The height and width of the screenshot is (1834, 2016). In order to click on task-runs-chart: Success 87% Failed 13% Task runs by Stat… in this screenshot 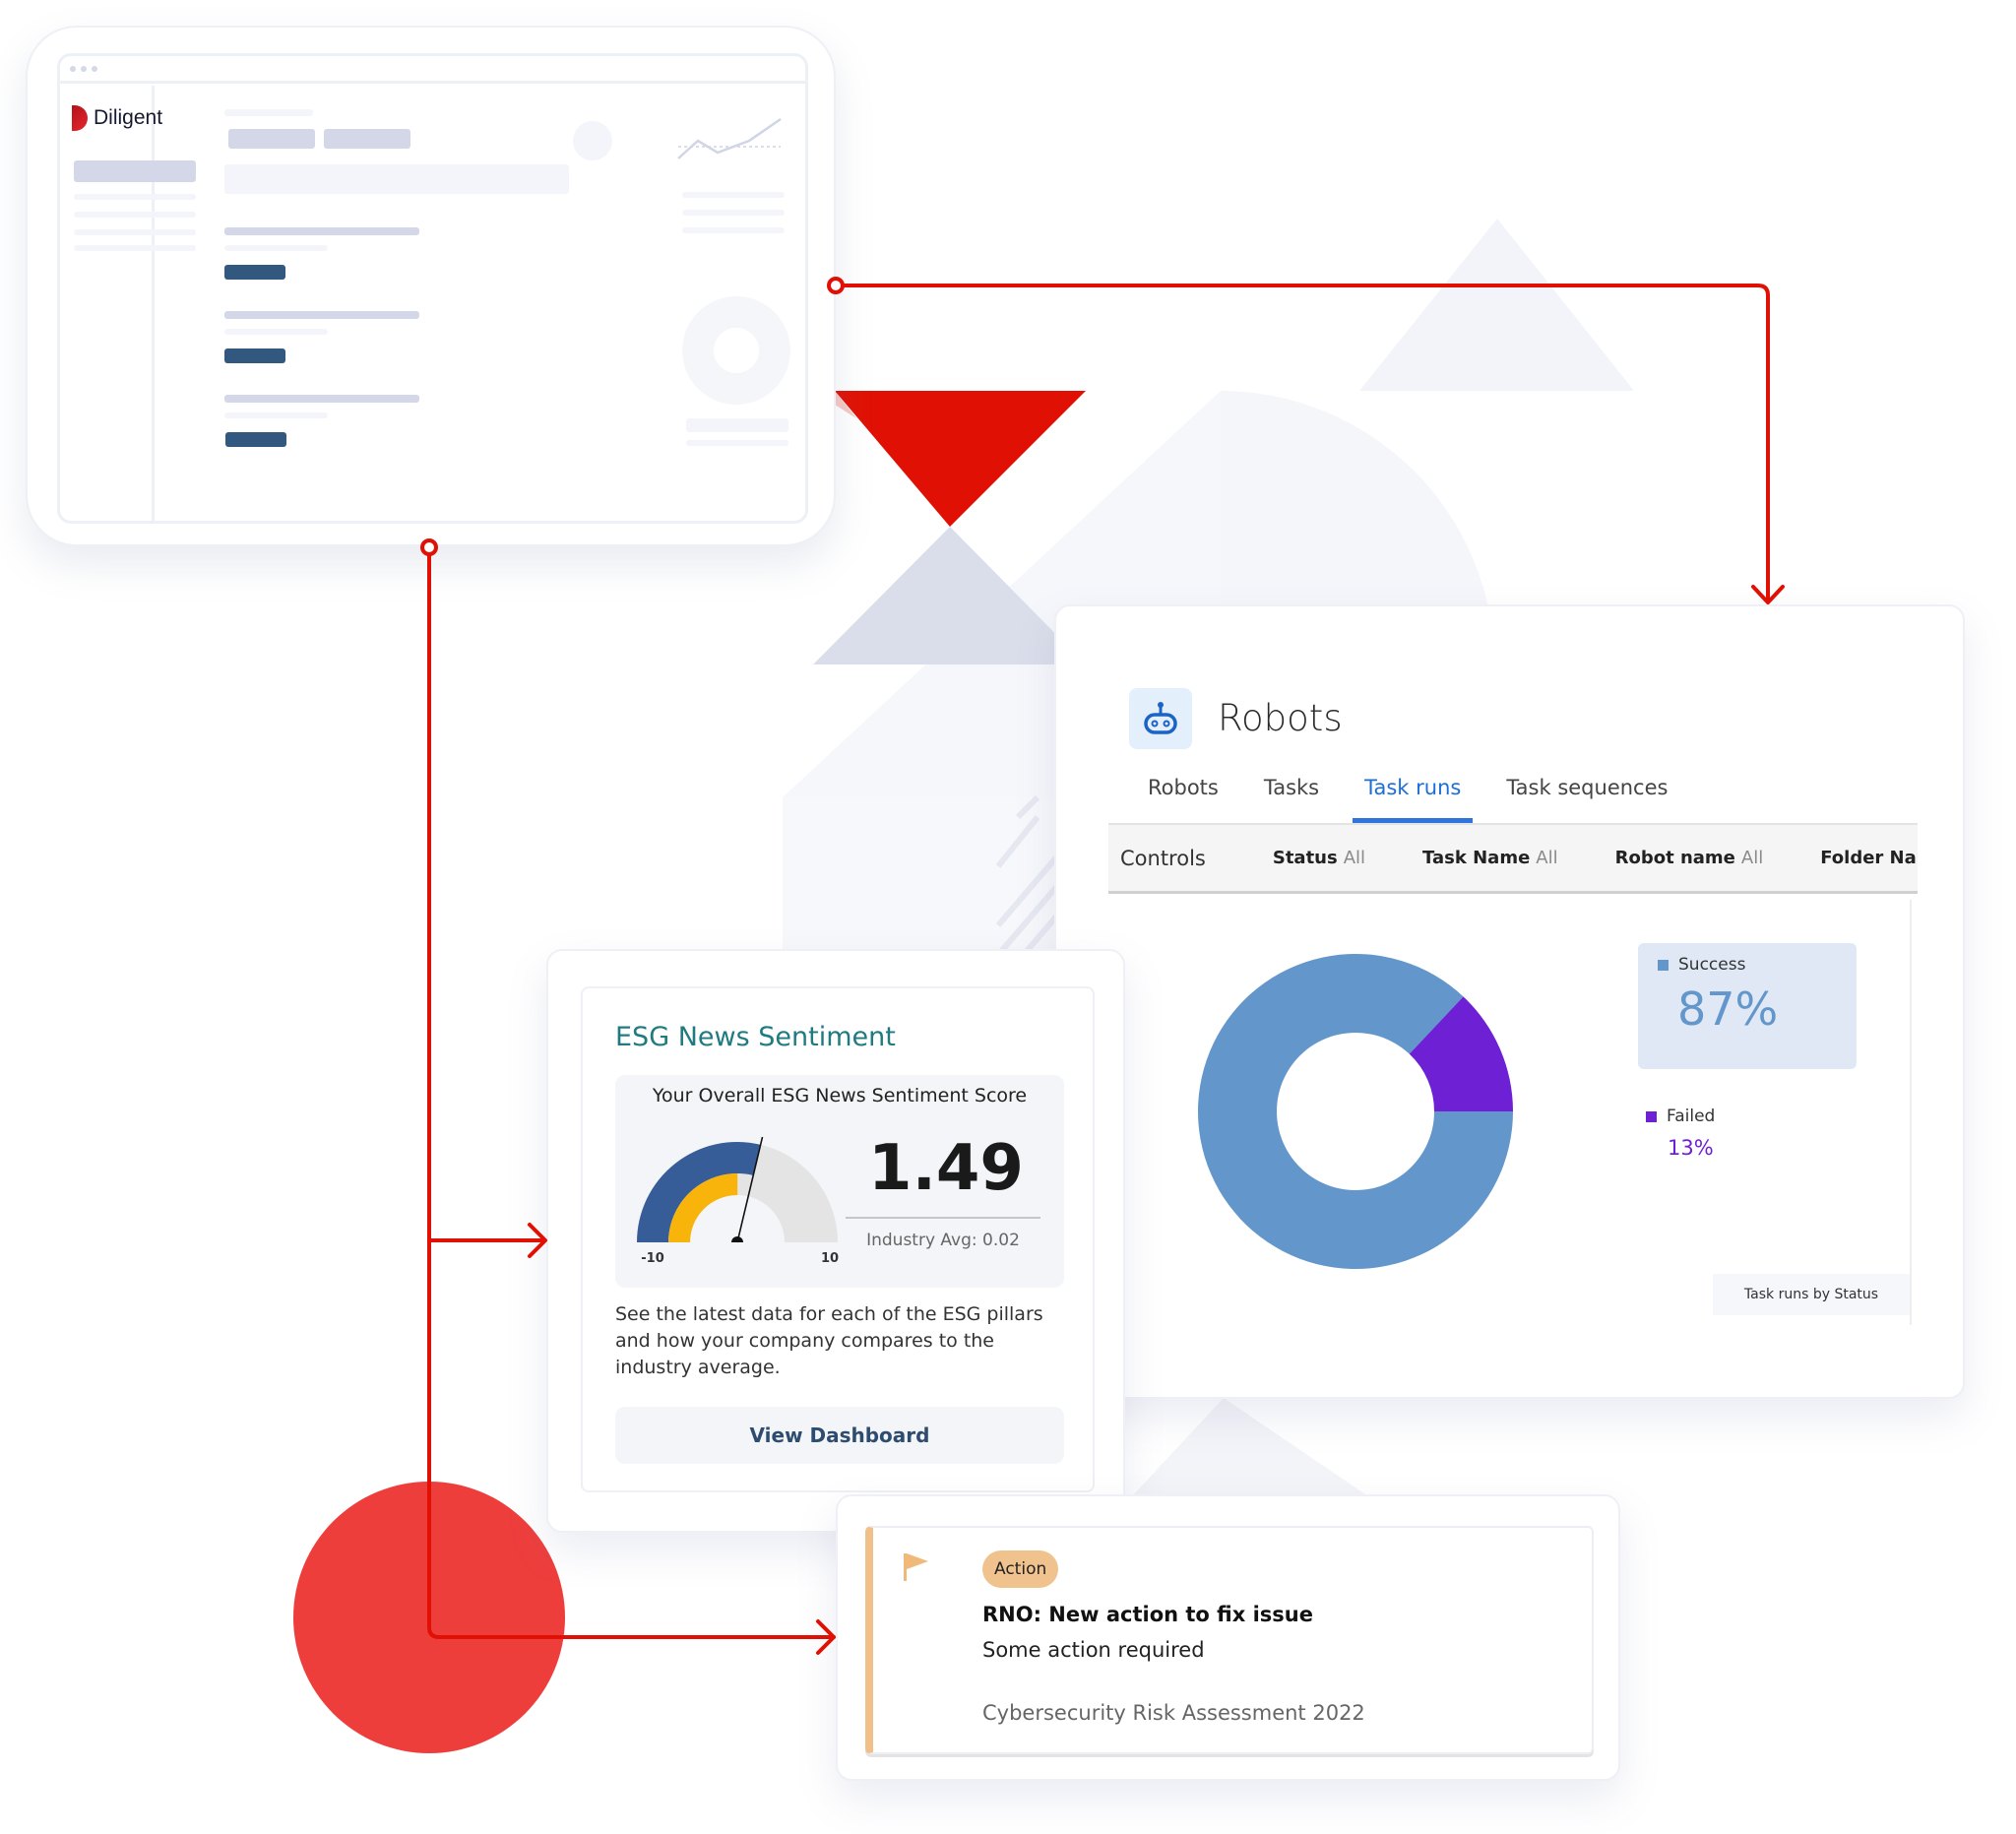, I will do `click(1513, 1112)`.